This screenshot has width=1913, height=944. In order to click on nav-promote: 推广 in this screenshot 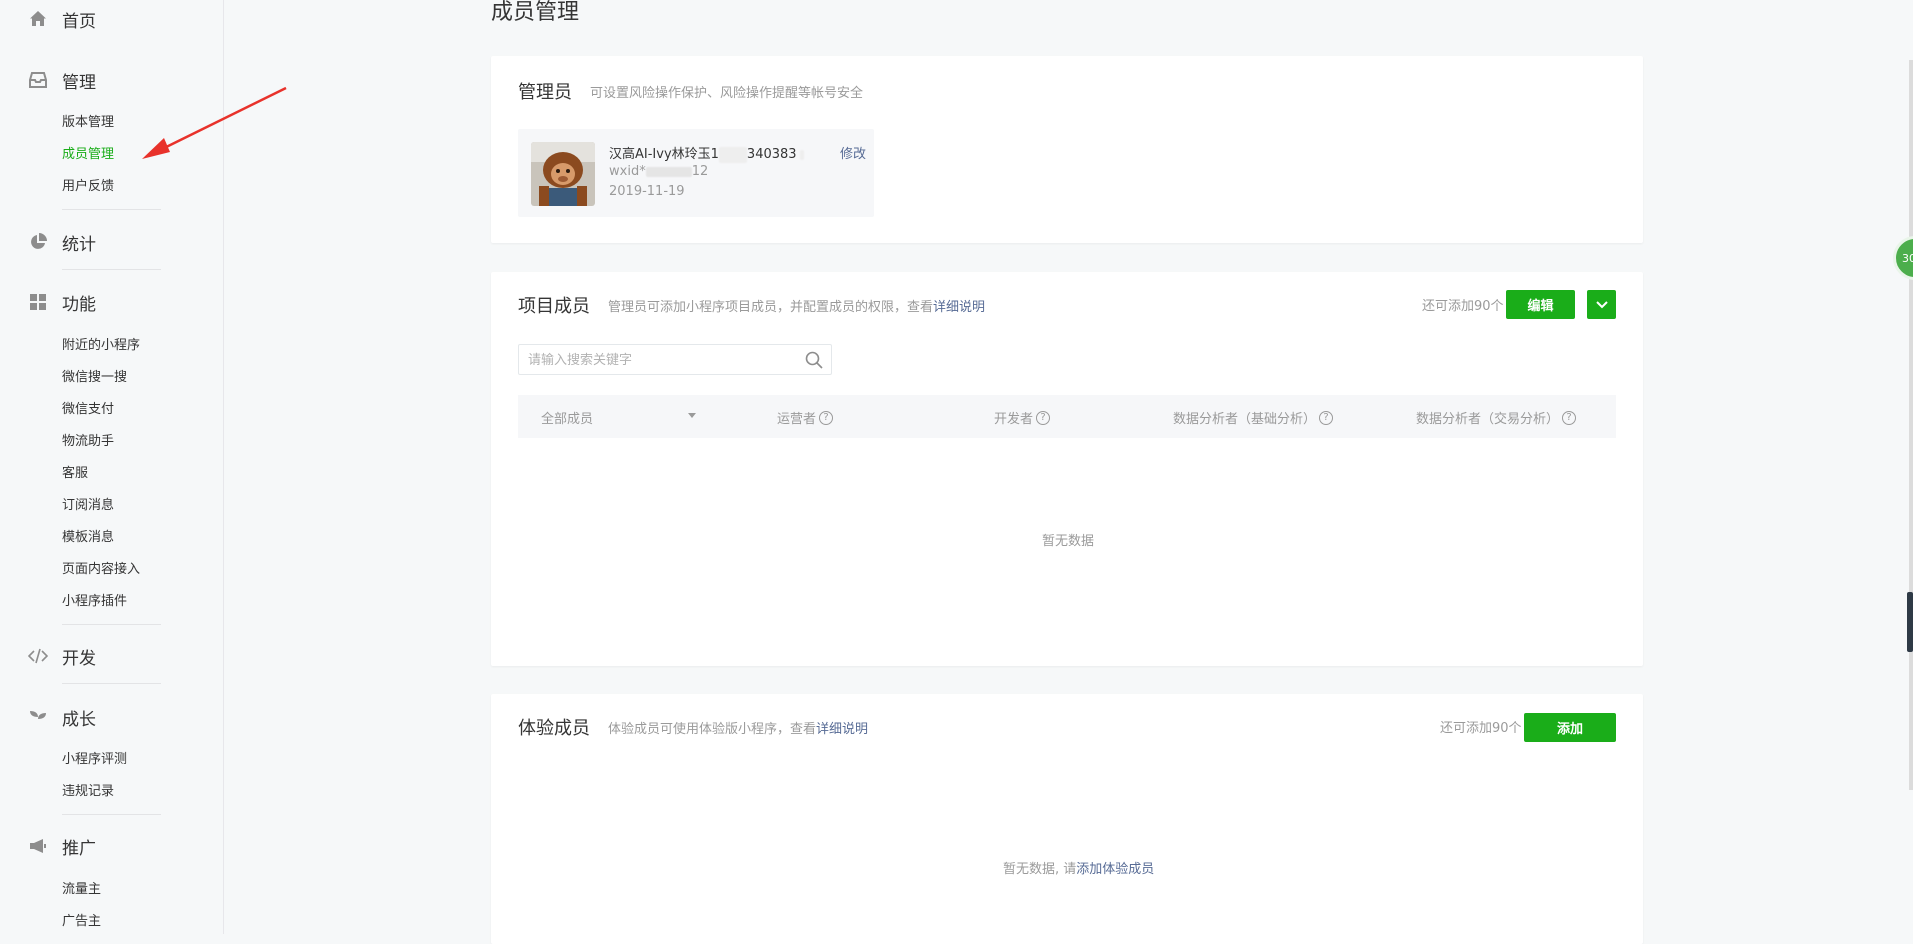, I will do `click(111, 846)`.